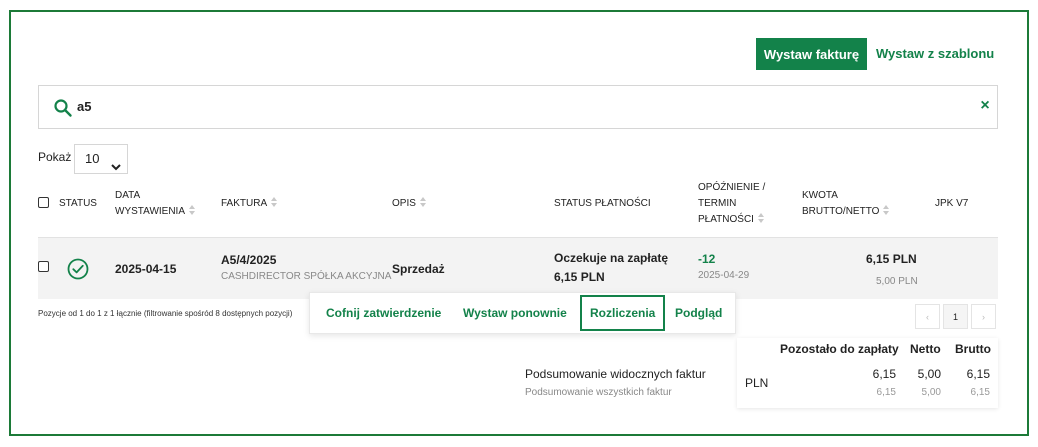  Describe the element at coordinates (383, 313) in the screenshot. I see `revert-approval-action: Cofnij zatwierdzenie` at that location.